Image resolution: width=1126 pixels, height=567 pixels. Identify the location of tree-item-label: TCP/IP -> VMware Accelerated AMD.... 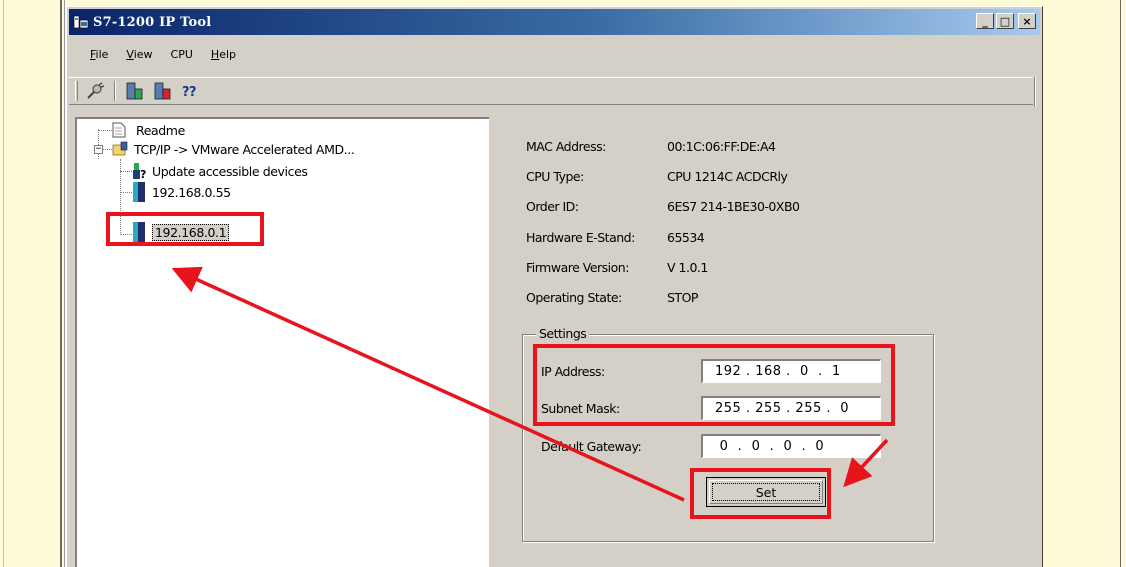
(244, 149).